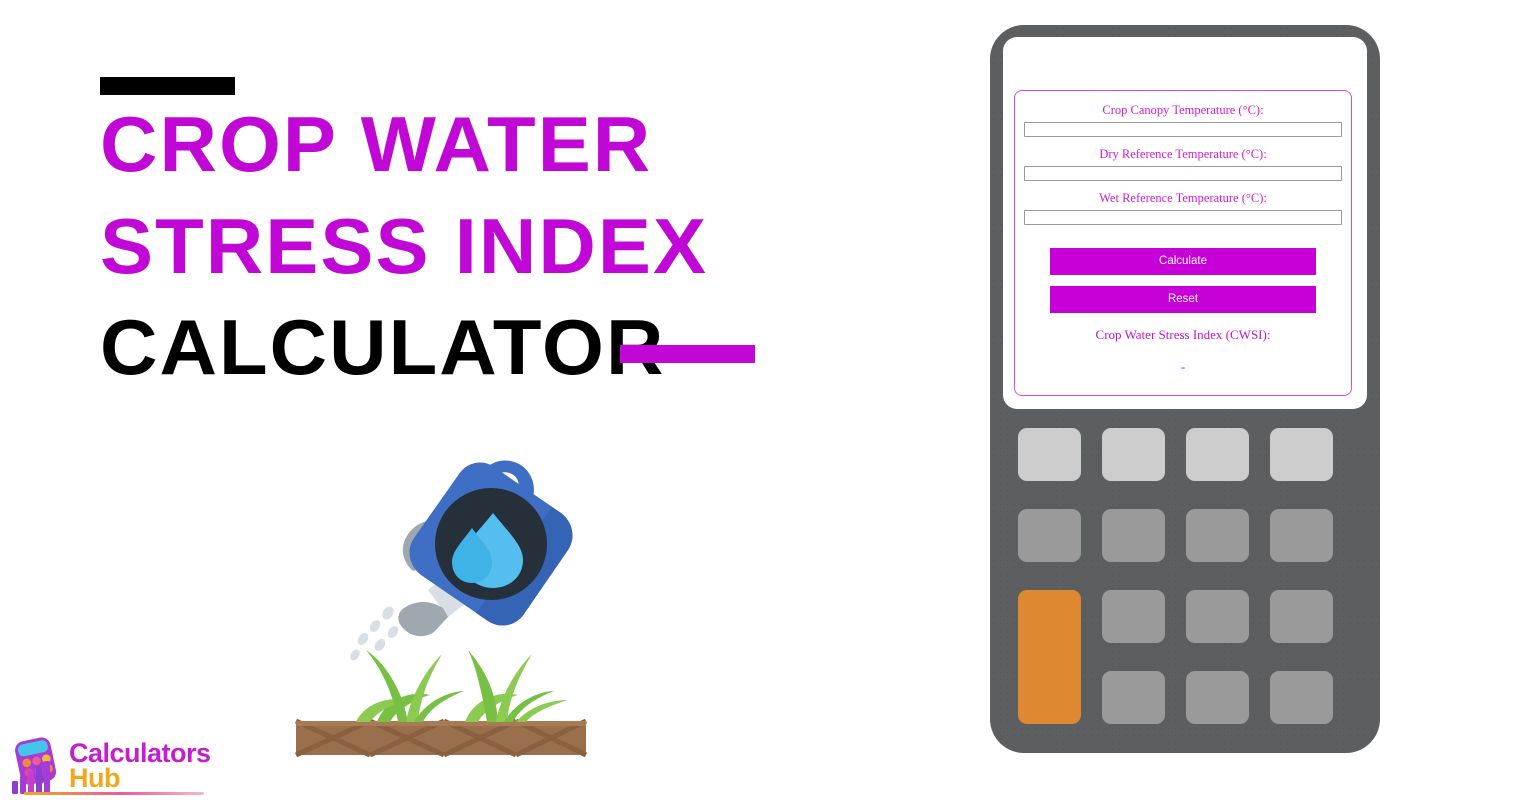  What do you see at coordinates (1183, 173) in the screenshot?
I see `dry-reference-temperature-input` at bounding box center [1183, 173].